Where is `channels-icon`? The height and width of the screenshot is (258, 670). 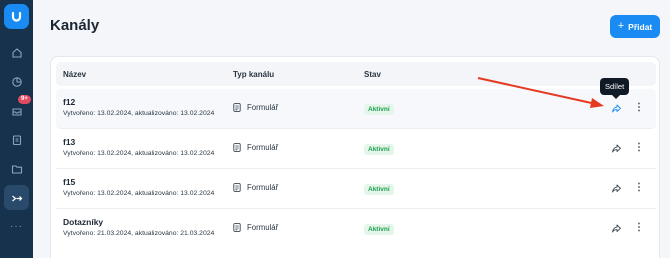 channels-icon is located at coordinates (16, 198).